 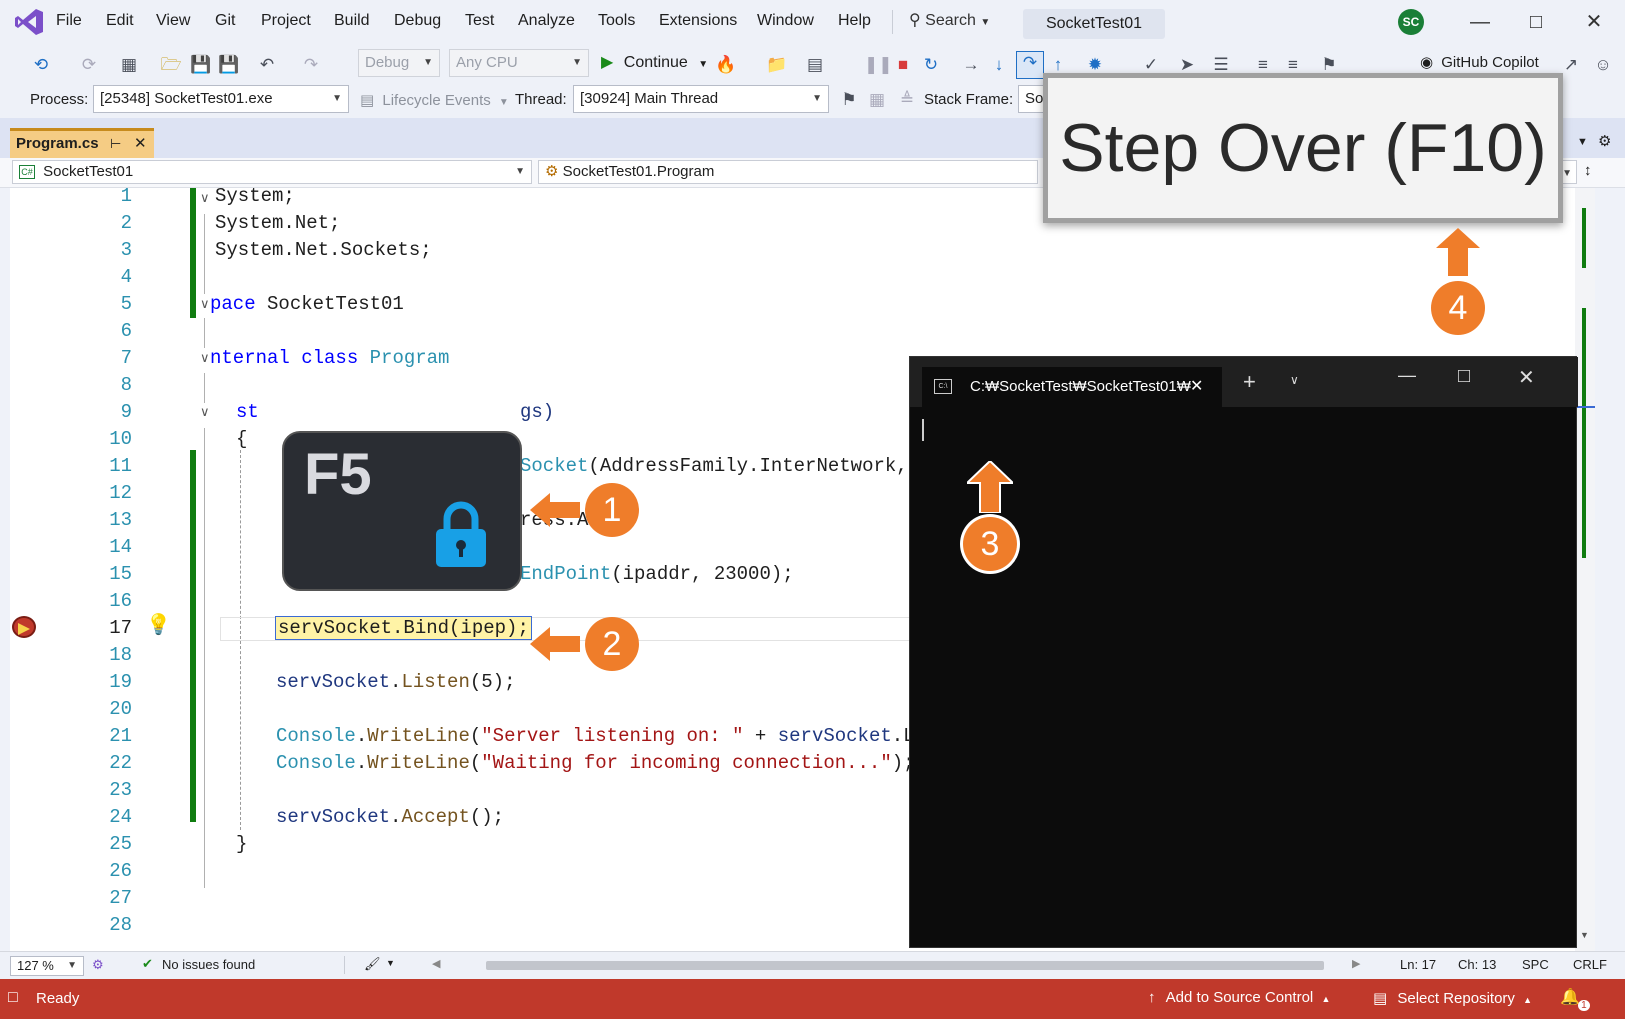 What do you see at coordinates (208, 964) in the screenshot?
I see `issues-status: No issues found` at bounding box center [208, 964].